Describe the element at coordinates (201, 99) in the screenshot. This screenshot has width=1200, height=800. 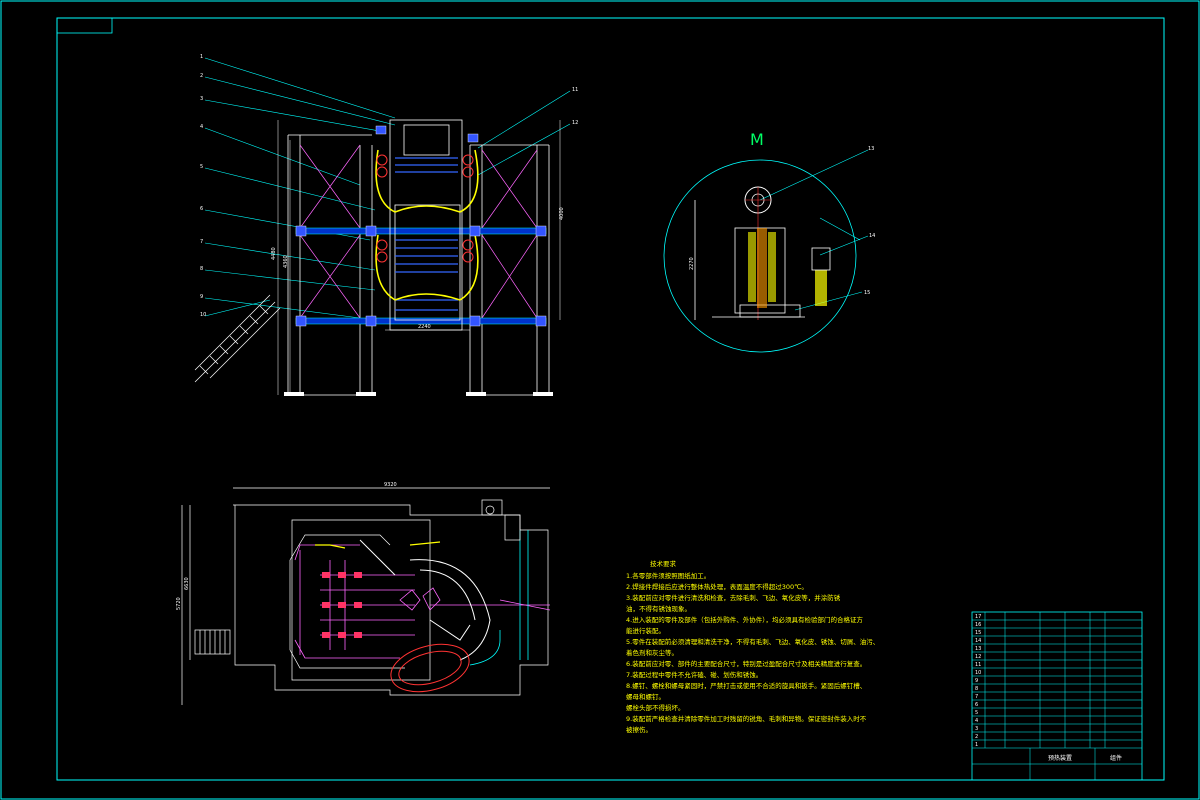
I see `leader-label: 3` at that location.